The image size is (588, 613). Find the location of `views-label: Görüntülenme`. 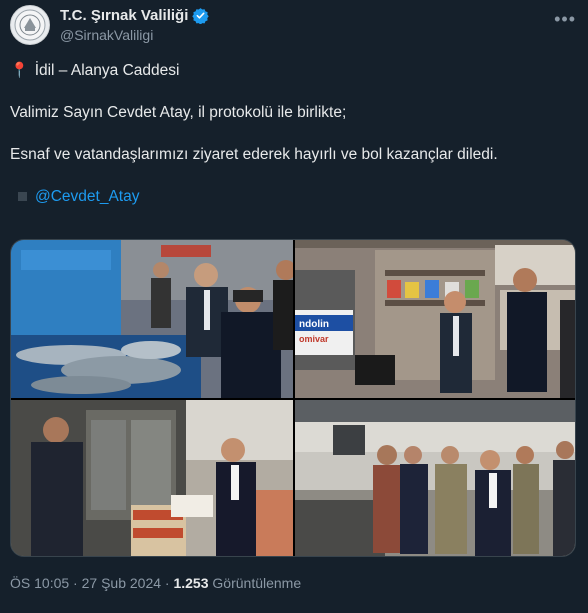

views-label: Görüntülenme is located at coordinates (257, 583).